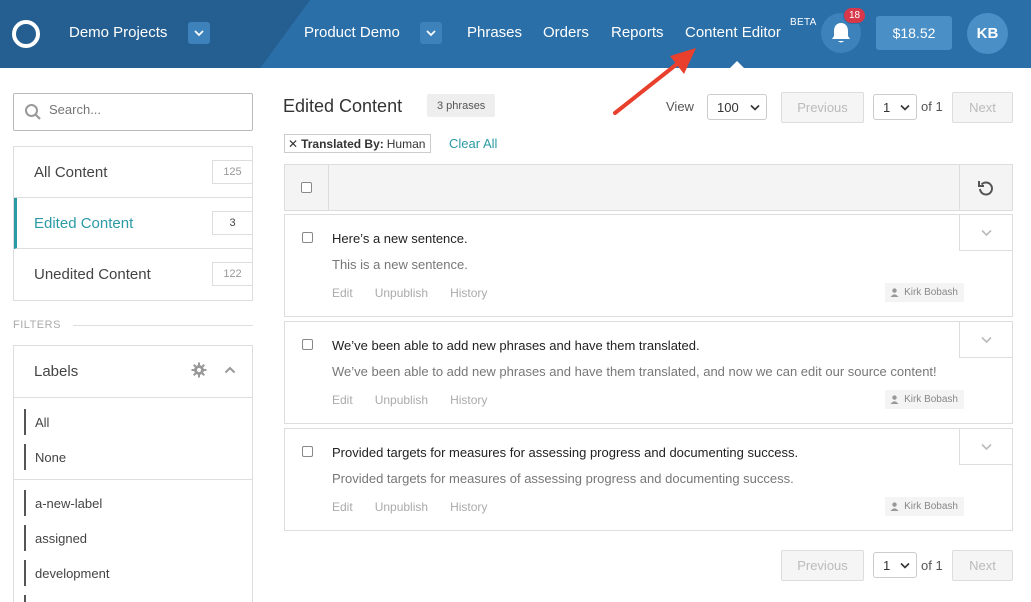  Describe the element at coordinates (36, 422) in the screenshot. I see `label-filter-all: All` at that location.